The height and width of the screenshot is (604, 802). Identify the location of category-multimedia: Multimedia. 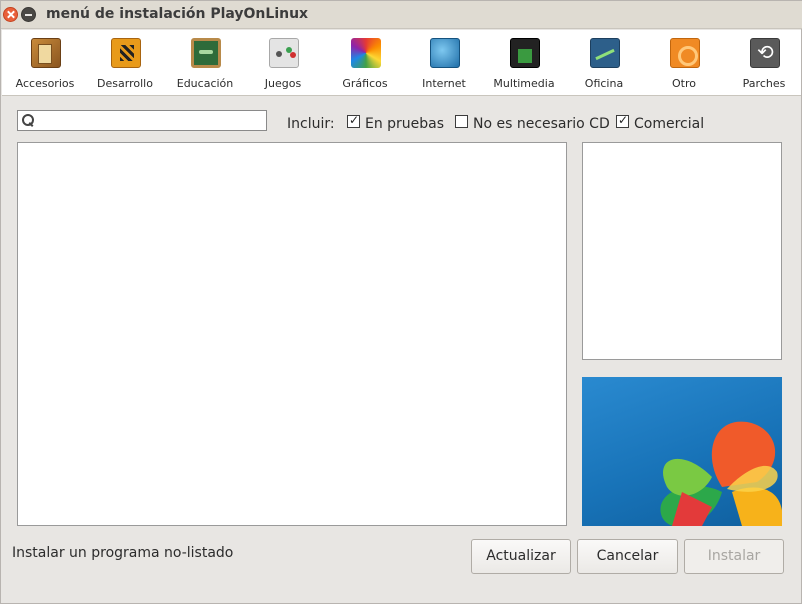
(524, 63).